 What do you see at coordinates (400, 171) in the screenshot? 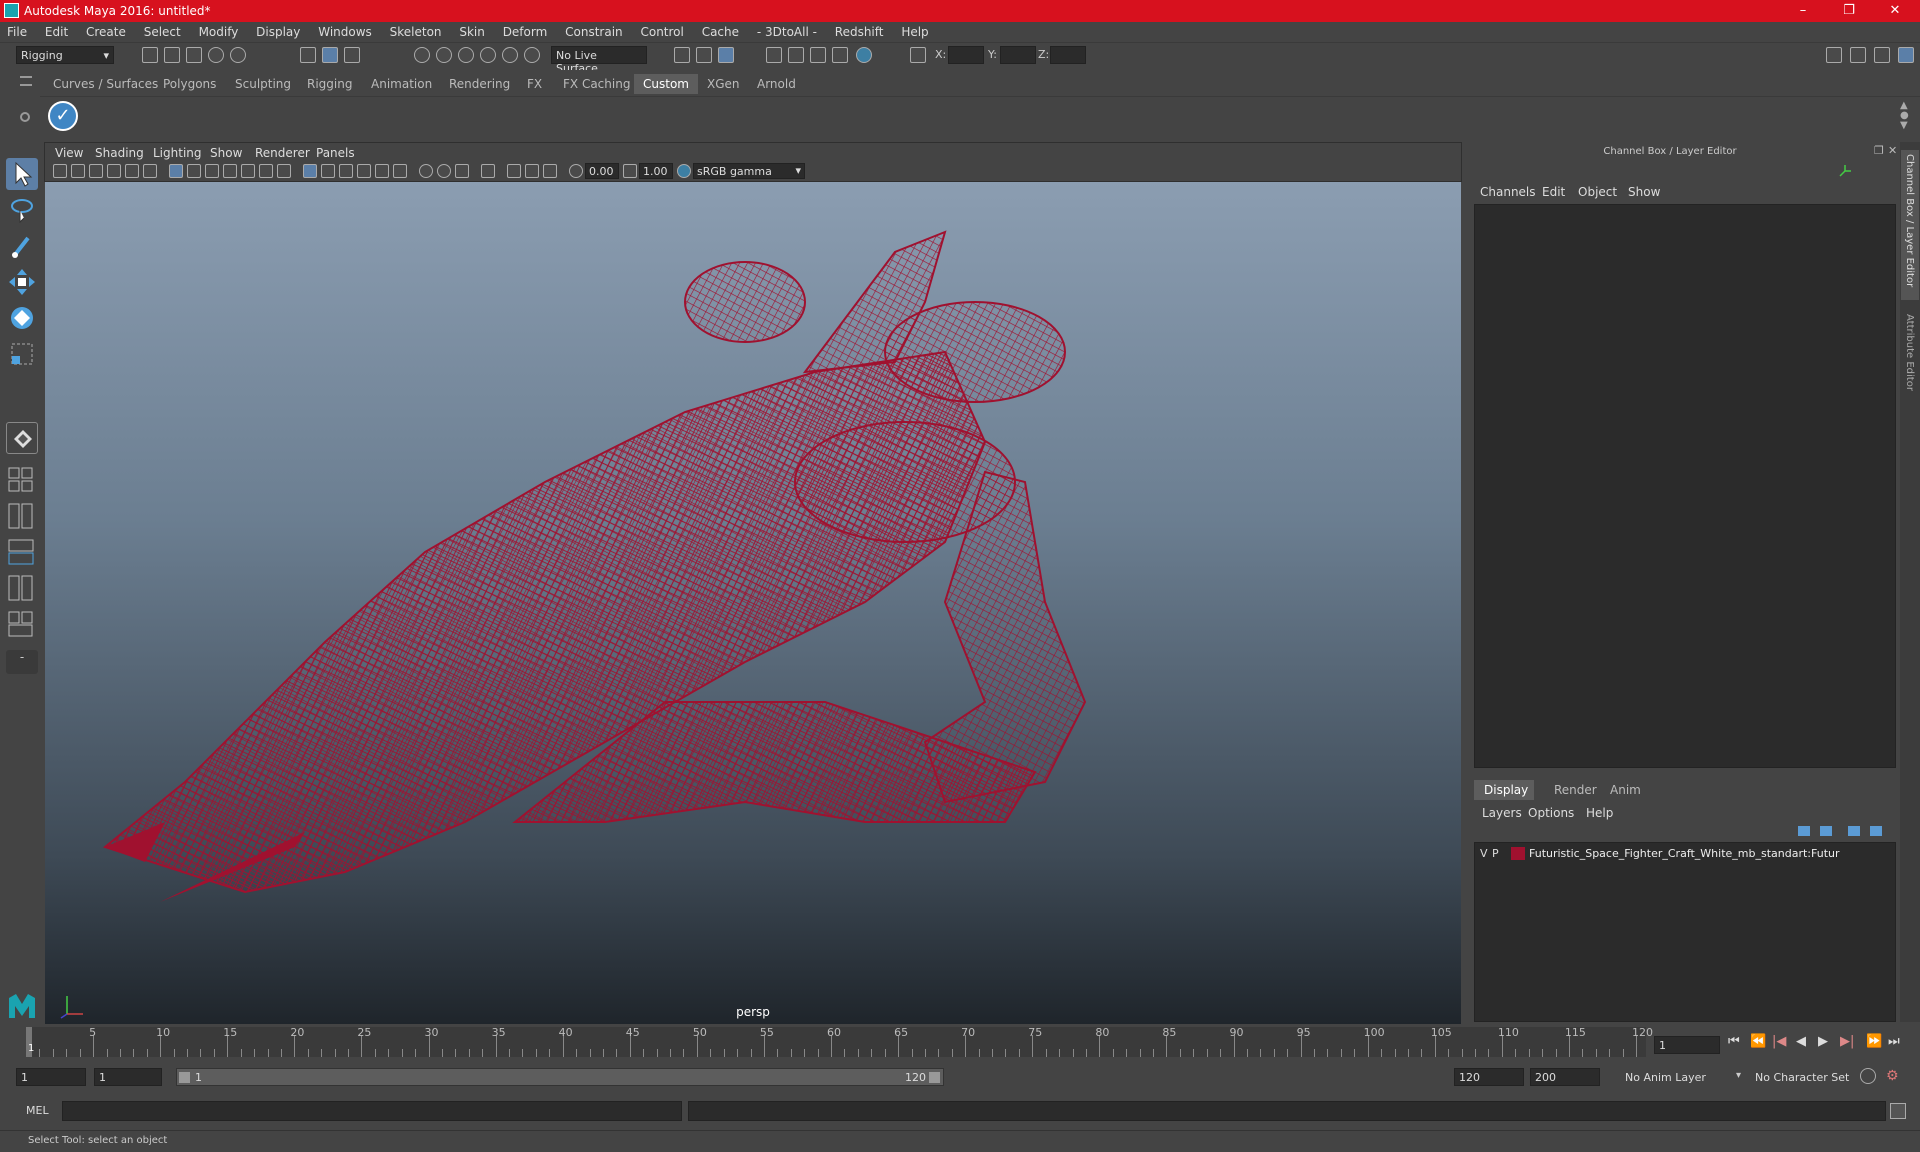
I see `shadows-icon` at bounding box center [400, 171].